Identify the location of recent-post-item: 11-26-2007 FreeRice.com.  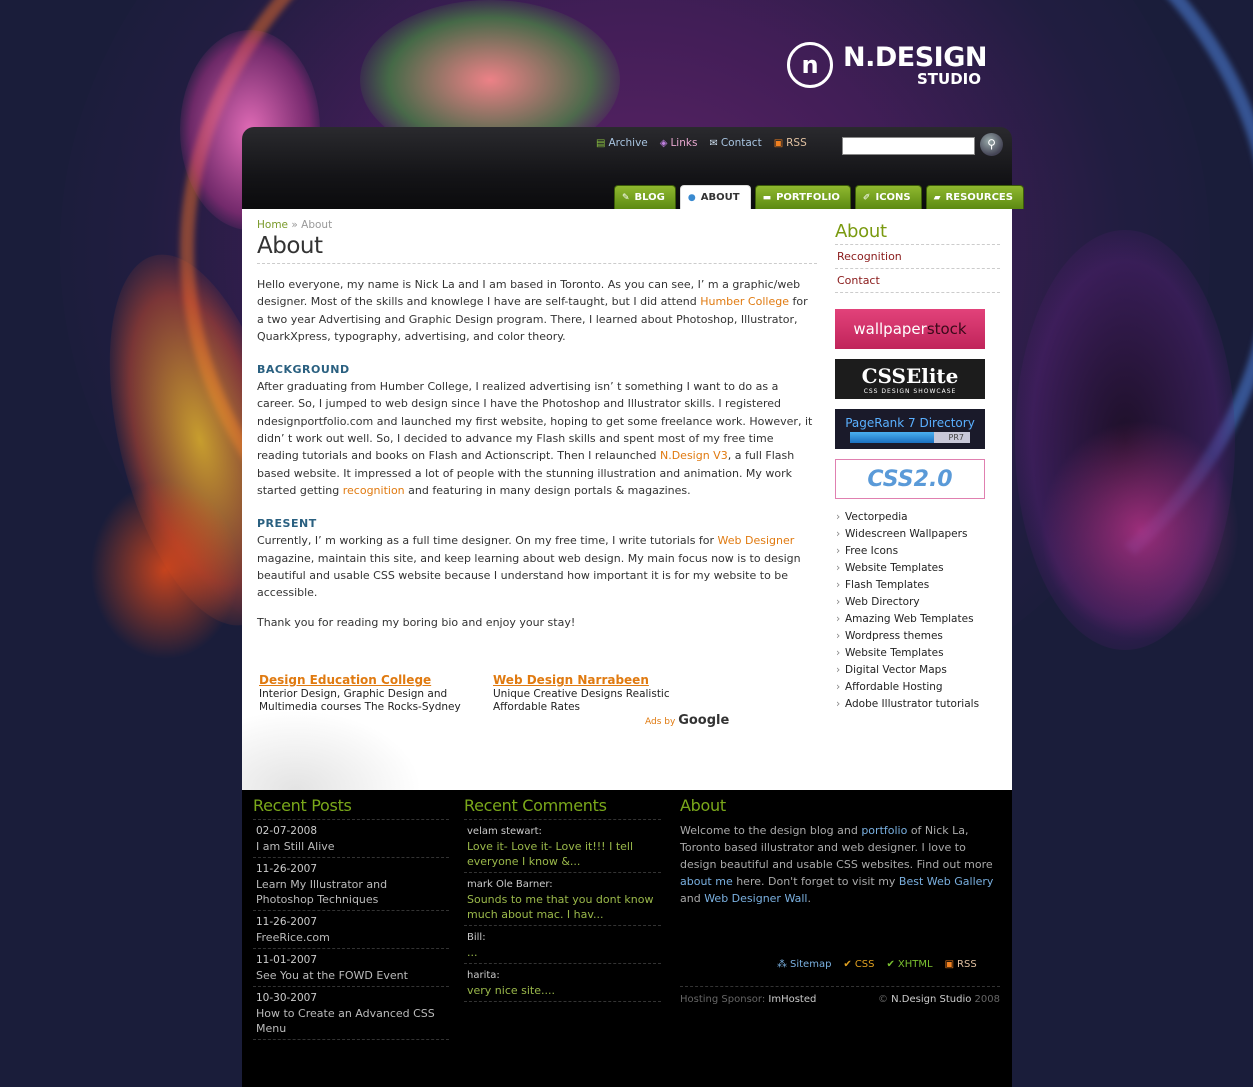
(351, 930).